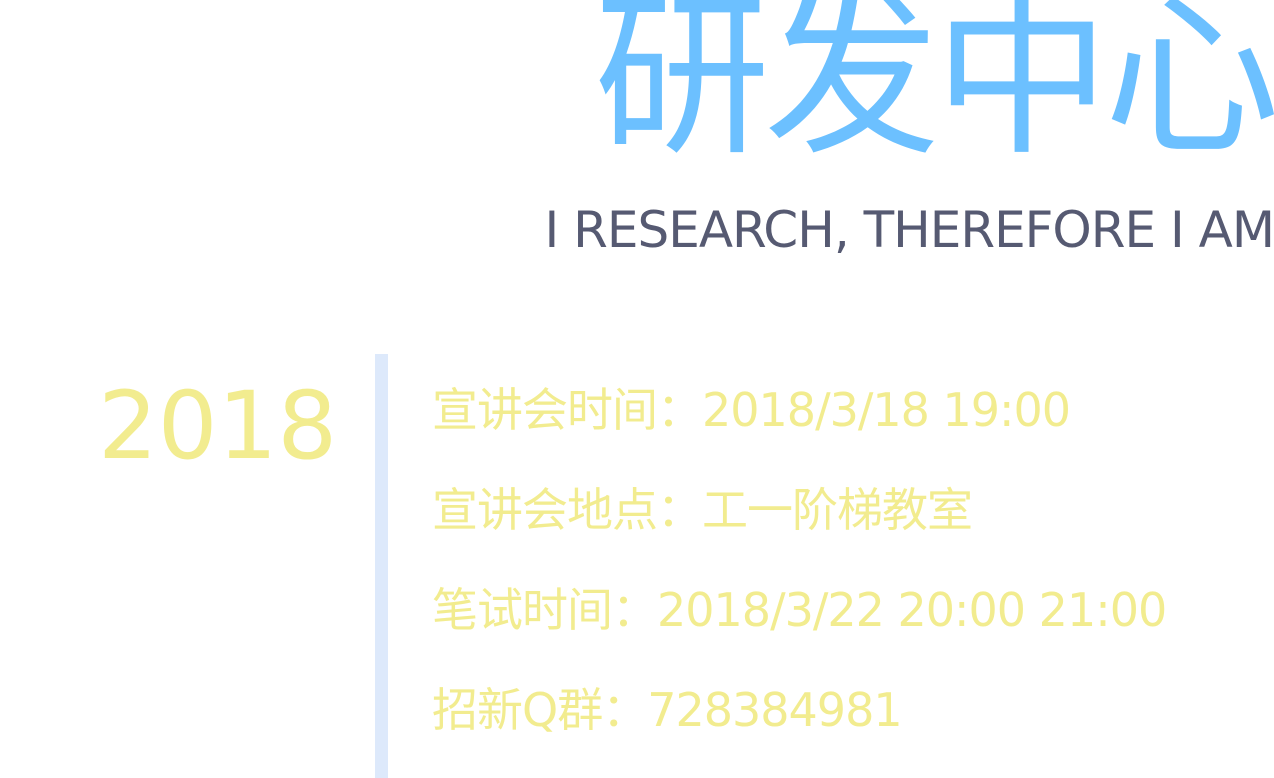 The image size is (1274, 778). What do you see at coordinates (381, 566) in the screenshot?
I see `vertical-divider` at bounding box center [381, 566].